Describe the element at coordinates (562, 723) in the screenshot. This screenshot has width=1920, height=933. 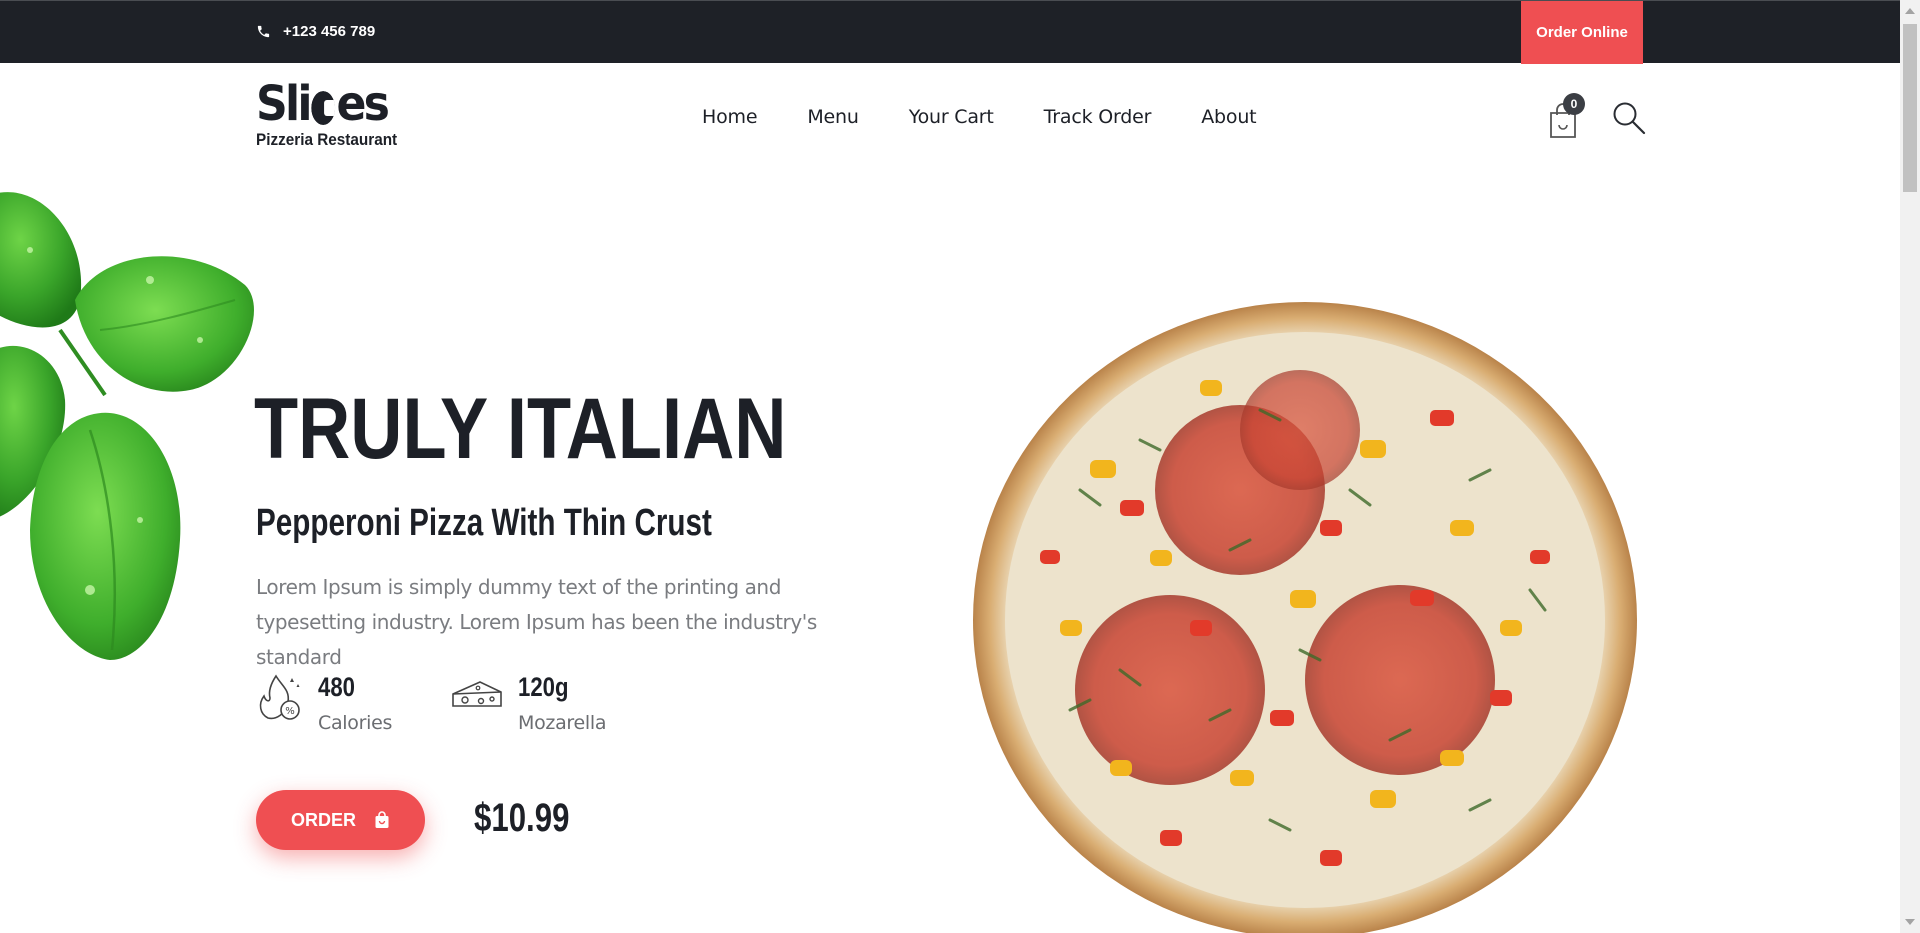
I see `mozarella-label: Mozarella` at that location.